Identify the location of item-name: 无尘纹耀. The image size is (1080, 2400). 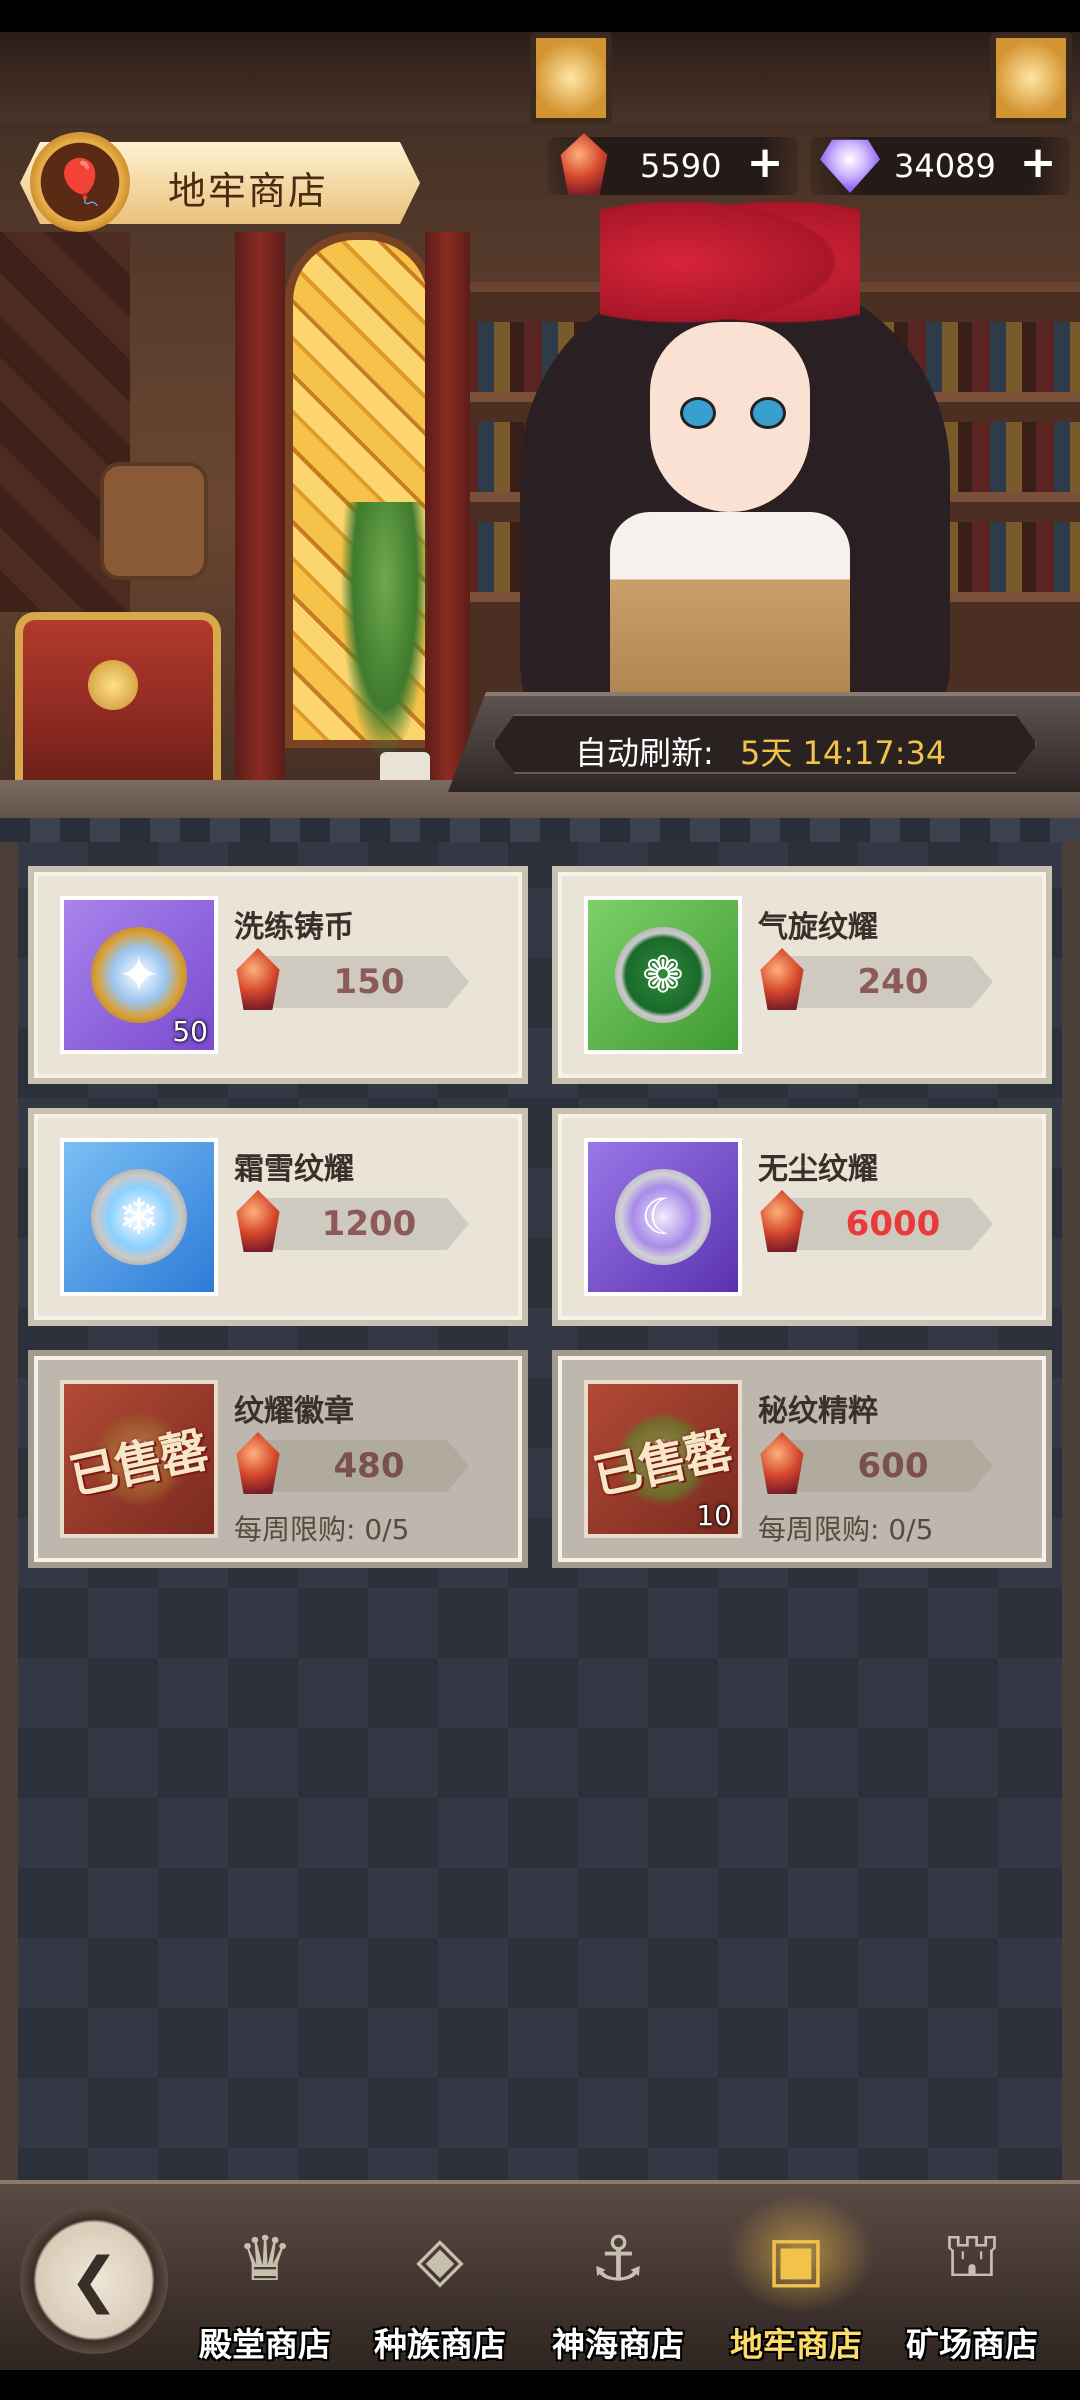
(818, 1169).